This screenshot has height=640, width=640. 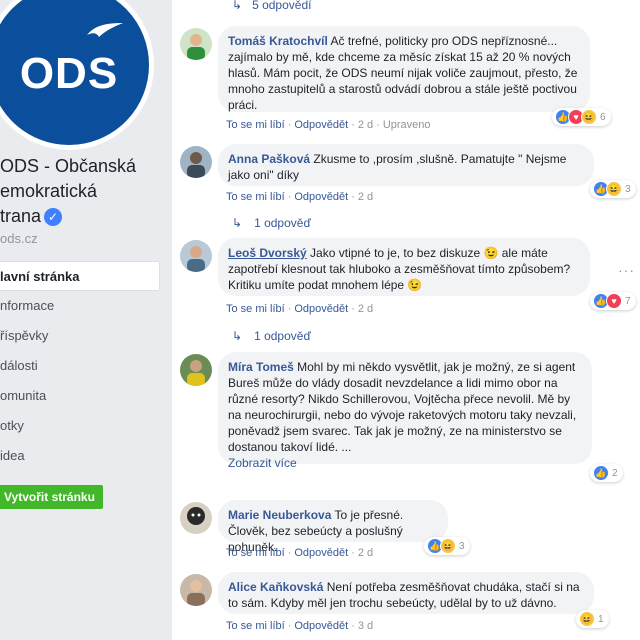 I want to click on verified-badge-icon: ✓, so click(x=53, y=217).